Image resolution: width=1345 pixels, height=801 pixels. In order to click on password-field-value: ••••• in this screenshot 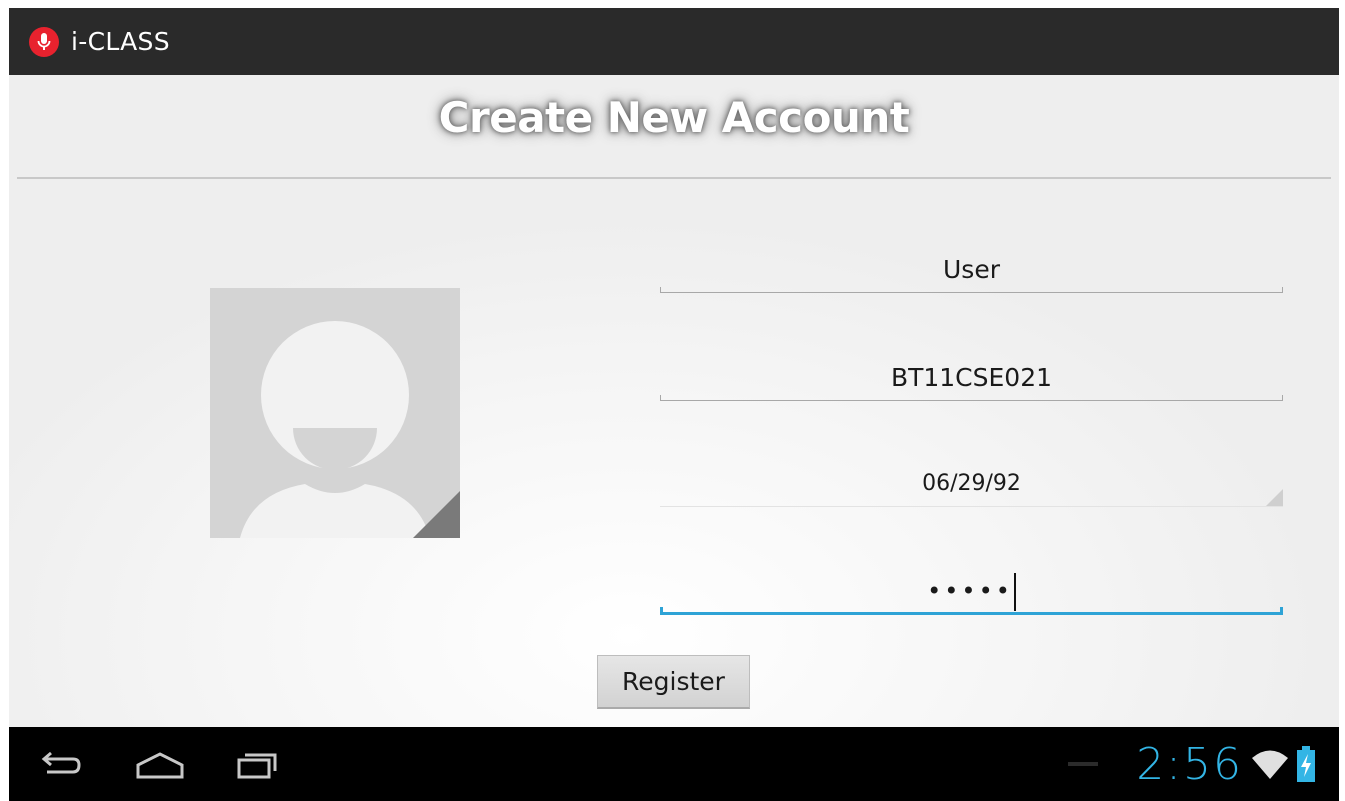, I will do `click(971, 592)`.